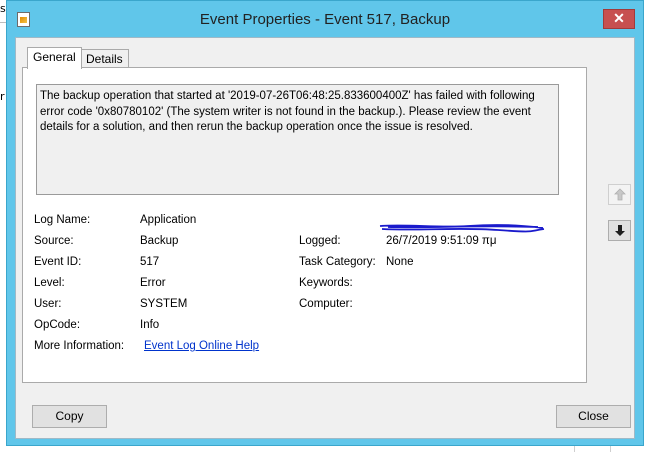 Image resolution: width=649 pixels, height=452 pixels. I want to click on opcode-label: OpCode:, so click(57, 325).